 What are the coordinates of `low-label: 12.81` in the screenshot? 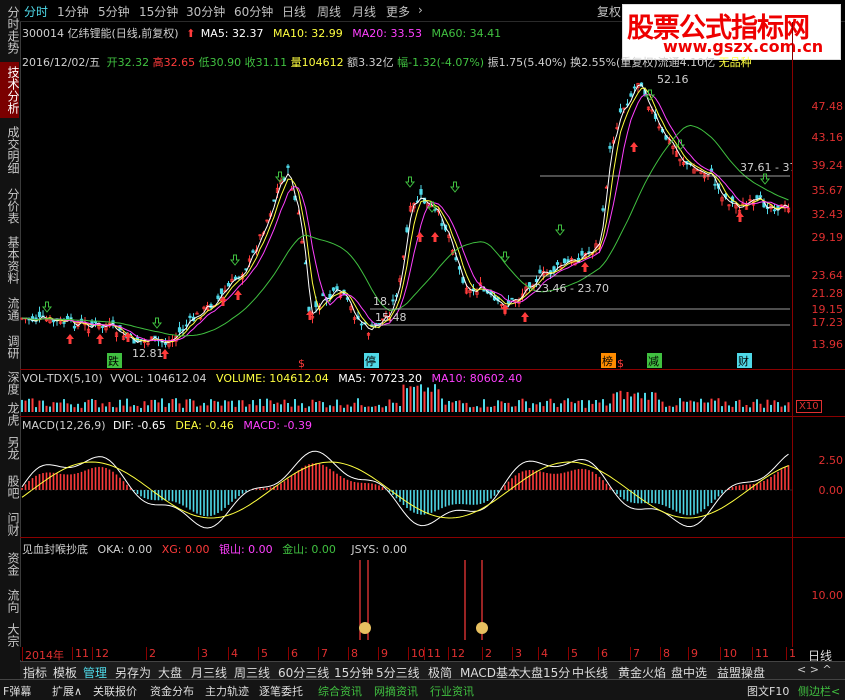 It's located at (148, 353).